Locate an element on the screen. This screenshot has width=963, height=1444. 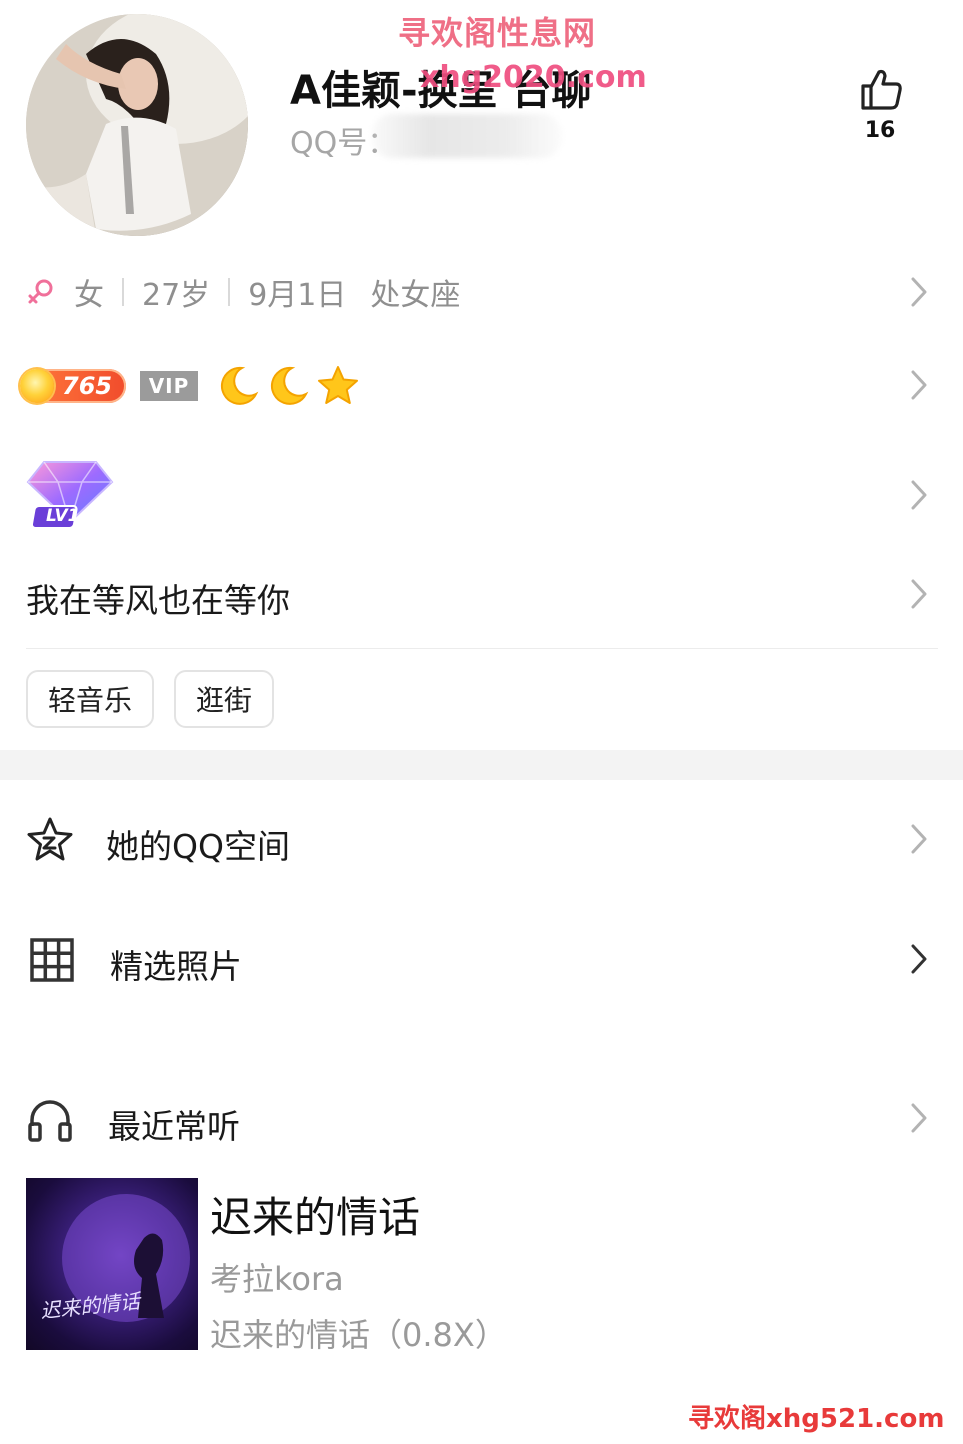
headphones-icon is located at coordinates (50, 1121).